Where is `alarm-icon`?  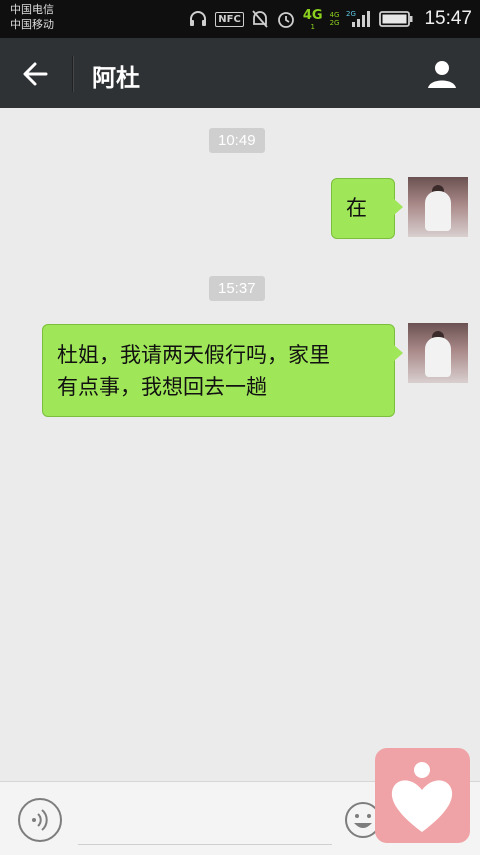 alarm-icon is located at coordinates (285, 20).